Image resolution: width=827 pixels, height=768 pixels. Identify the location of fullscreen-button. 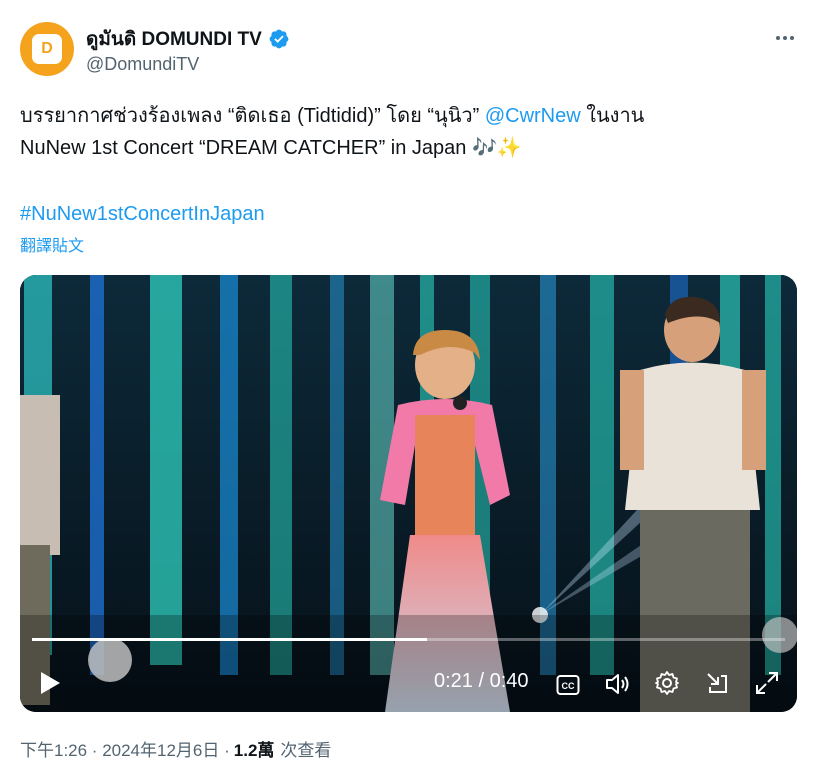
(767, 683).